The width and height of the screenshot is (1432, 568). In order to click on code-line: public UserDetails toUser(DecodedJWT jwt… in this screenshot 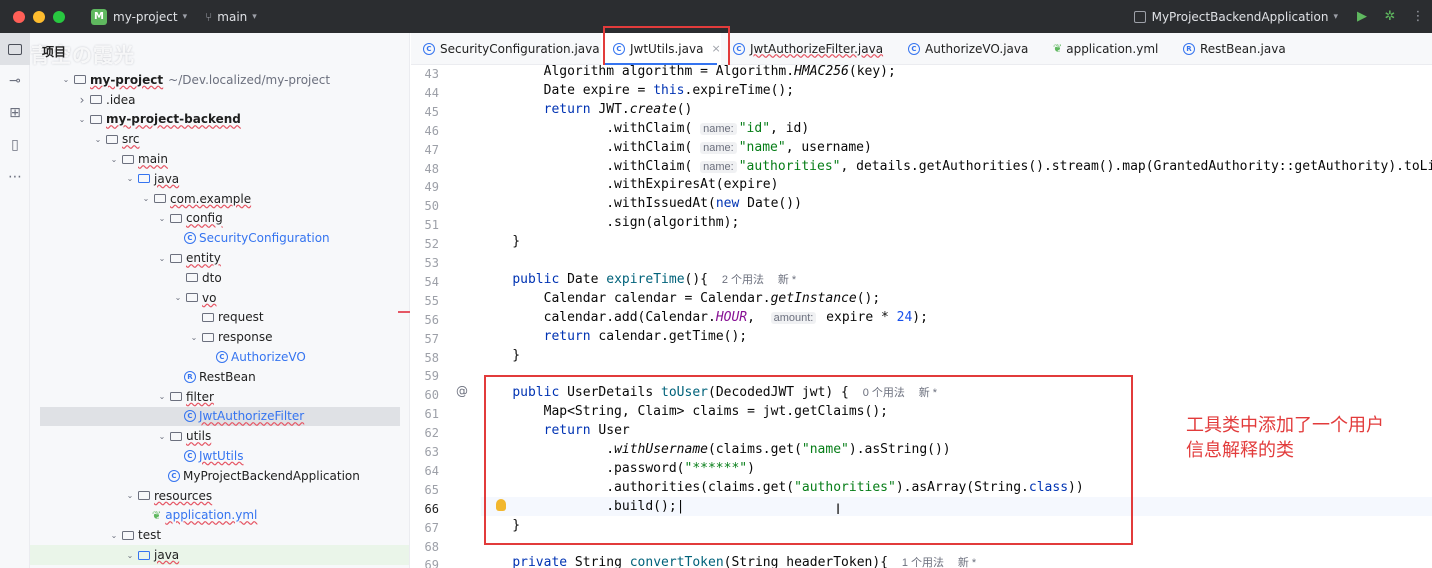, I will do `click(956, 392)`.